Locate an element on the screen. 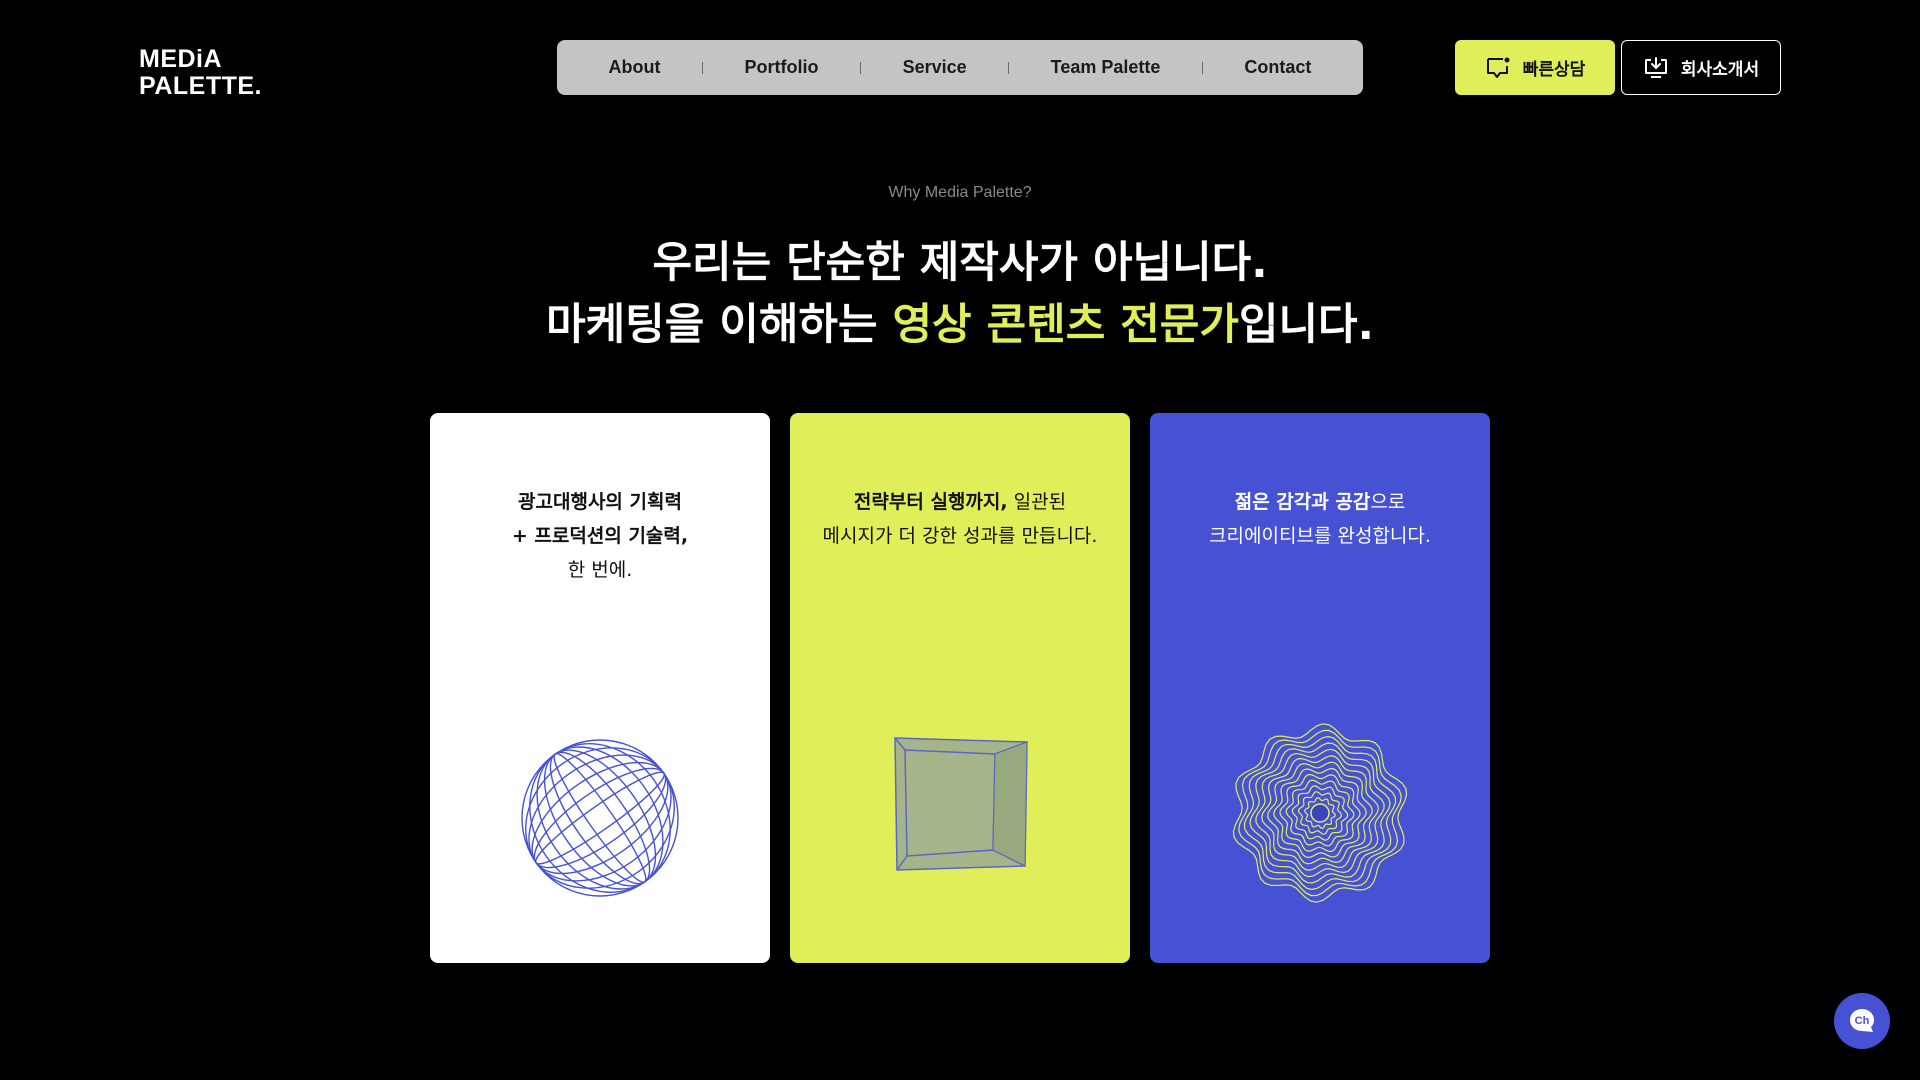 Image resolution: width=1920 pixels, height=1080 pixels. logo-line-2: PALETTE. is located at coordinates (200, 86).